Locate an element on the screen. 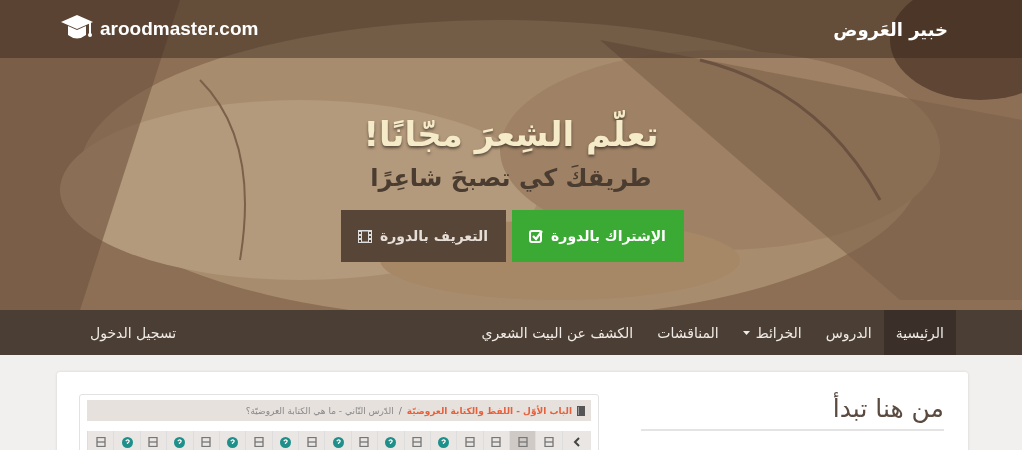 Image resolution: width=1022 pixels, height=450 pixels. hero-subtitle: طريقكَ كي تصبحَ شاعِرًا is located at coordinates (511, 178).